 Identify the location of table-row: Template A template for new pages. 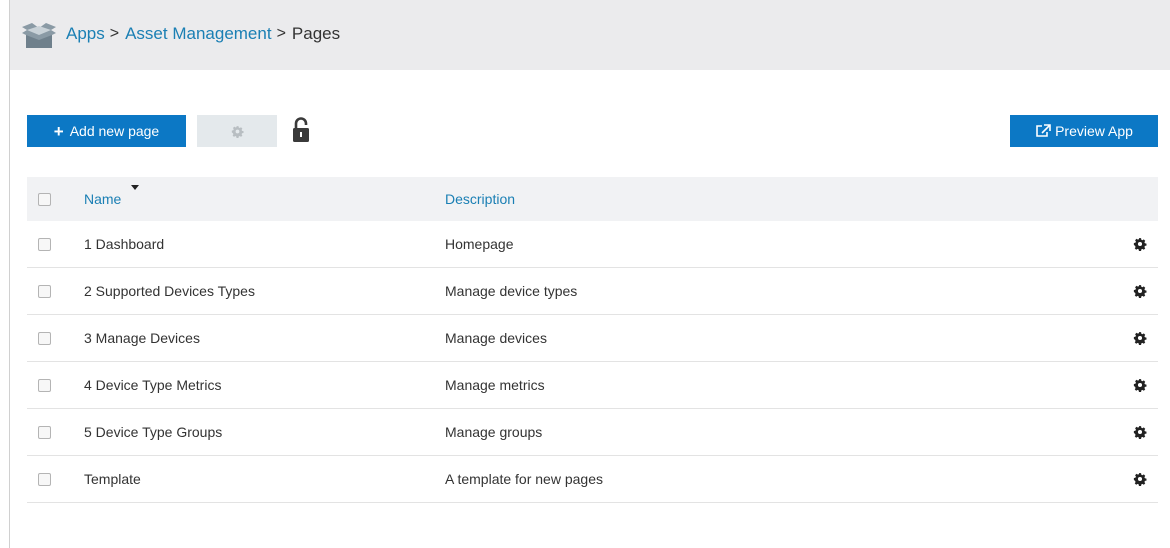
(592, 479).